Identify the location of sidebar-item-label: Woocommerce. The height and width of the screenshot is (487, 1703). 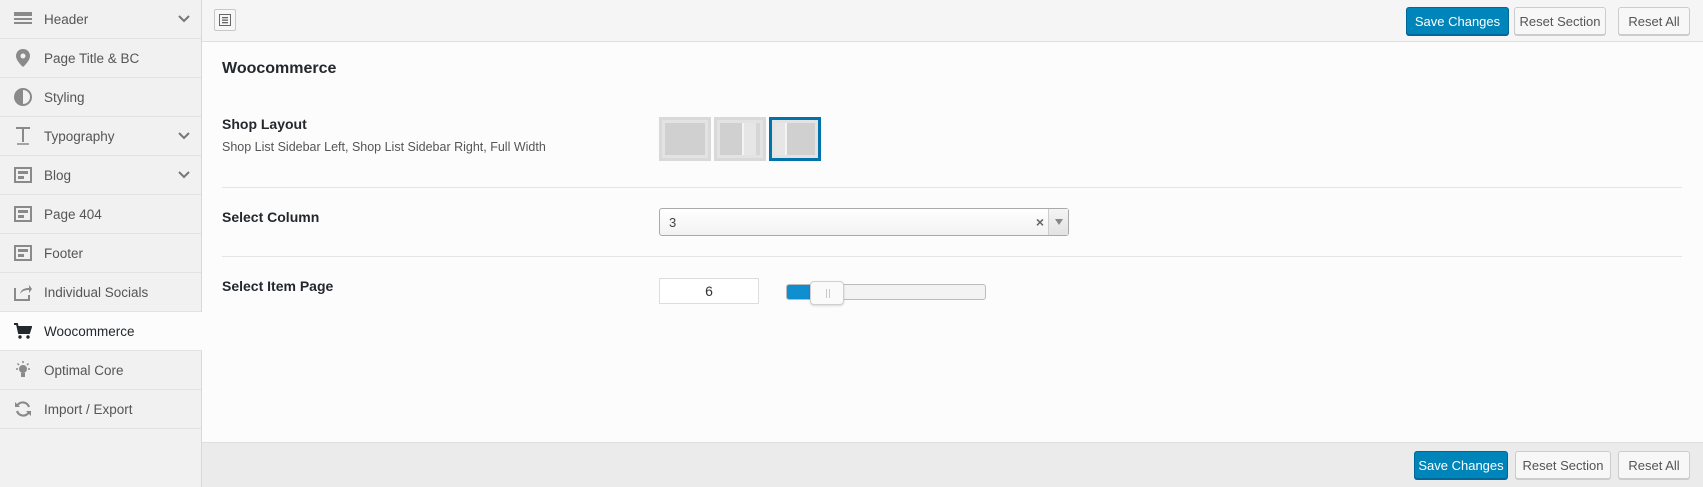
(89, 331).